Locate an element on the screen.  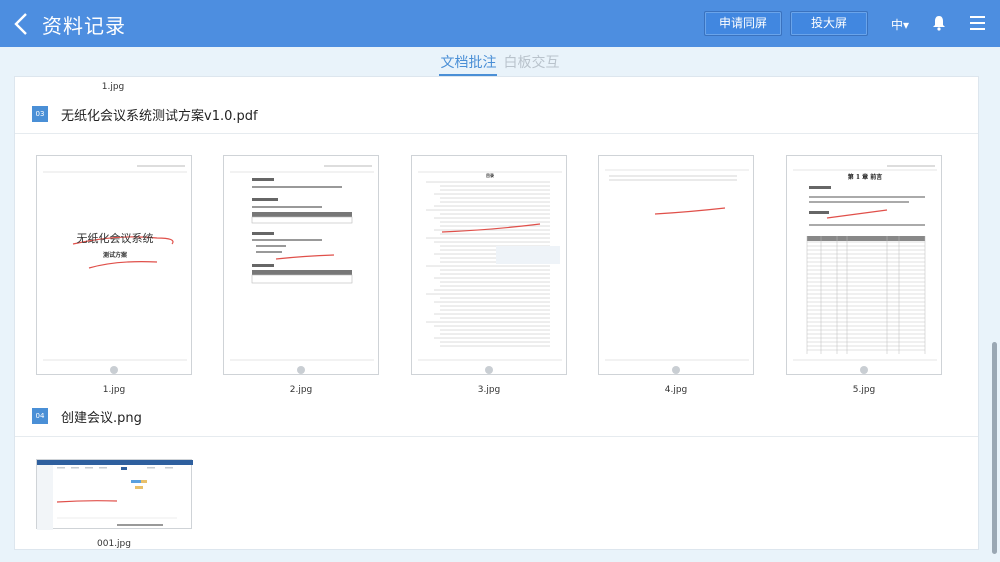
section-header: 03 无纸化会议系统测试方案v1.0.pdf is located at coordinates (496, 115).